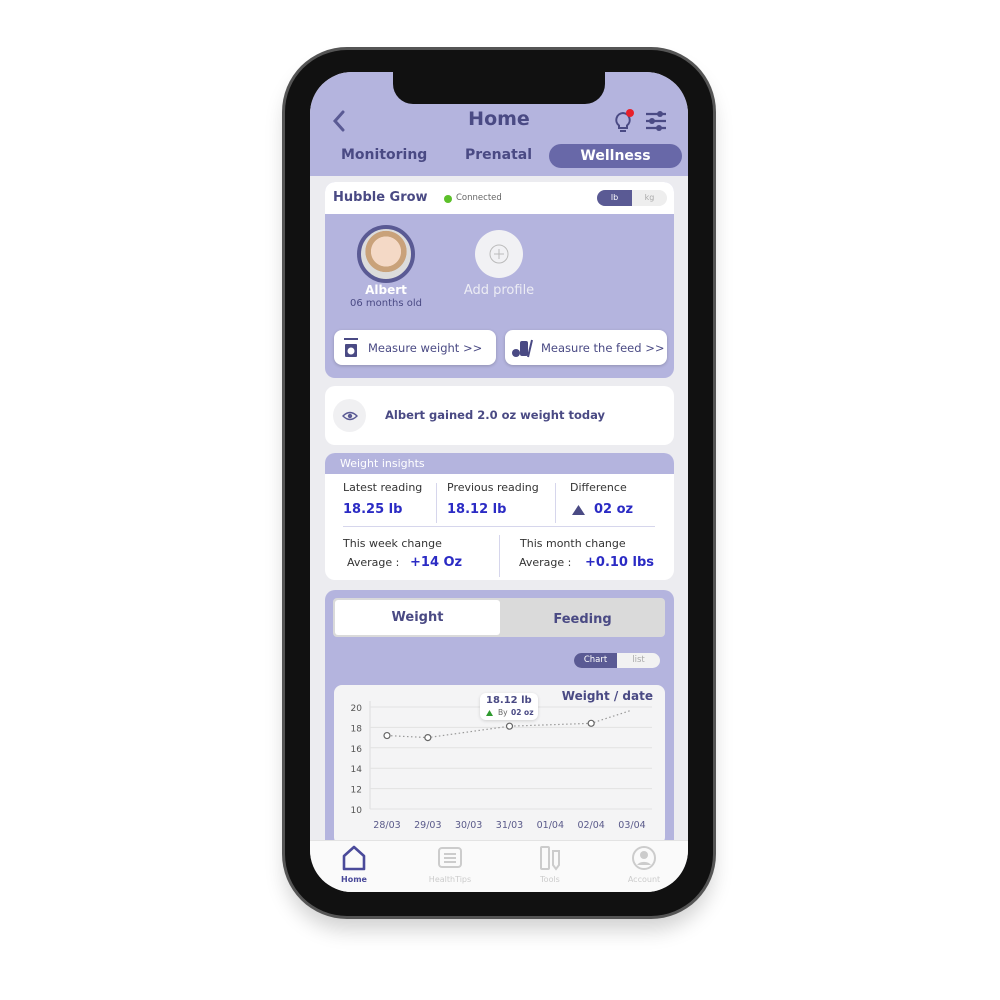  What do you see at coordinates (489, 713) in the screenshot?
I see `up-triangle-green-icon` at bounding box center [489, 713].